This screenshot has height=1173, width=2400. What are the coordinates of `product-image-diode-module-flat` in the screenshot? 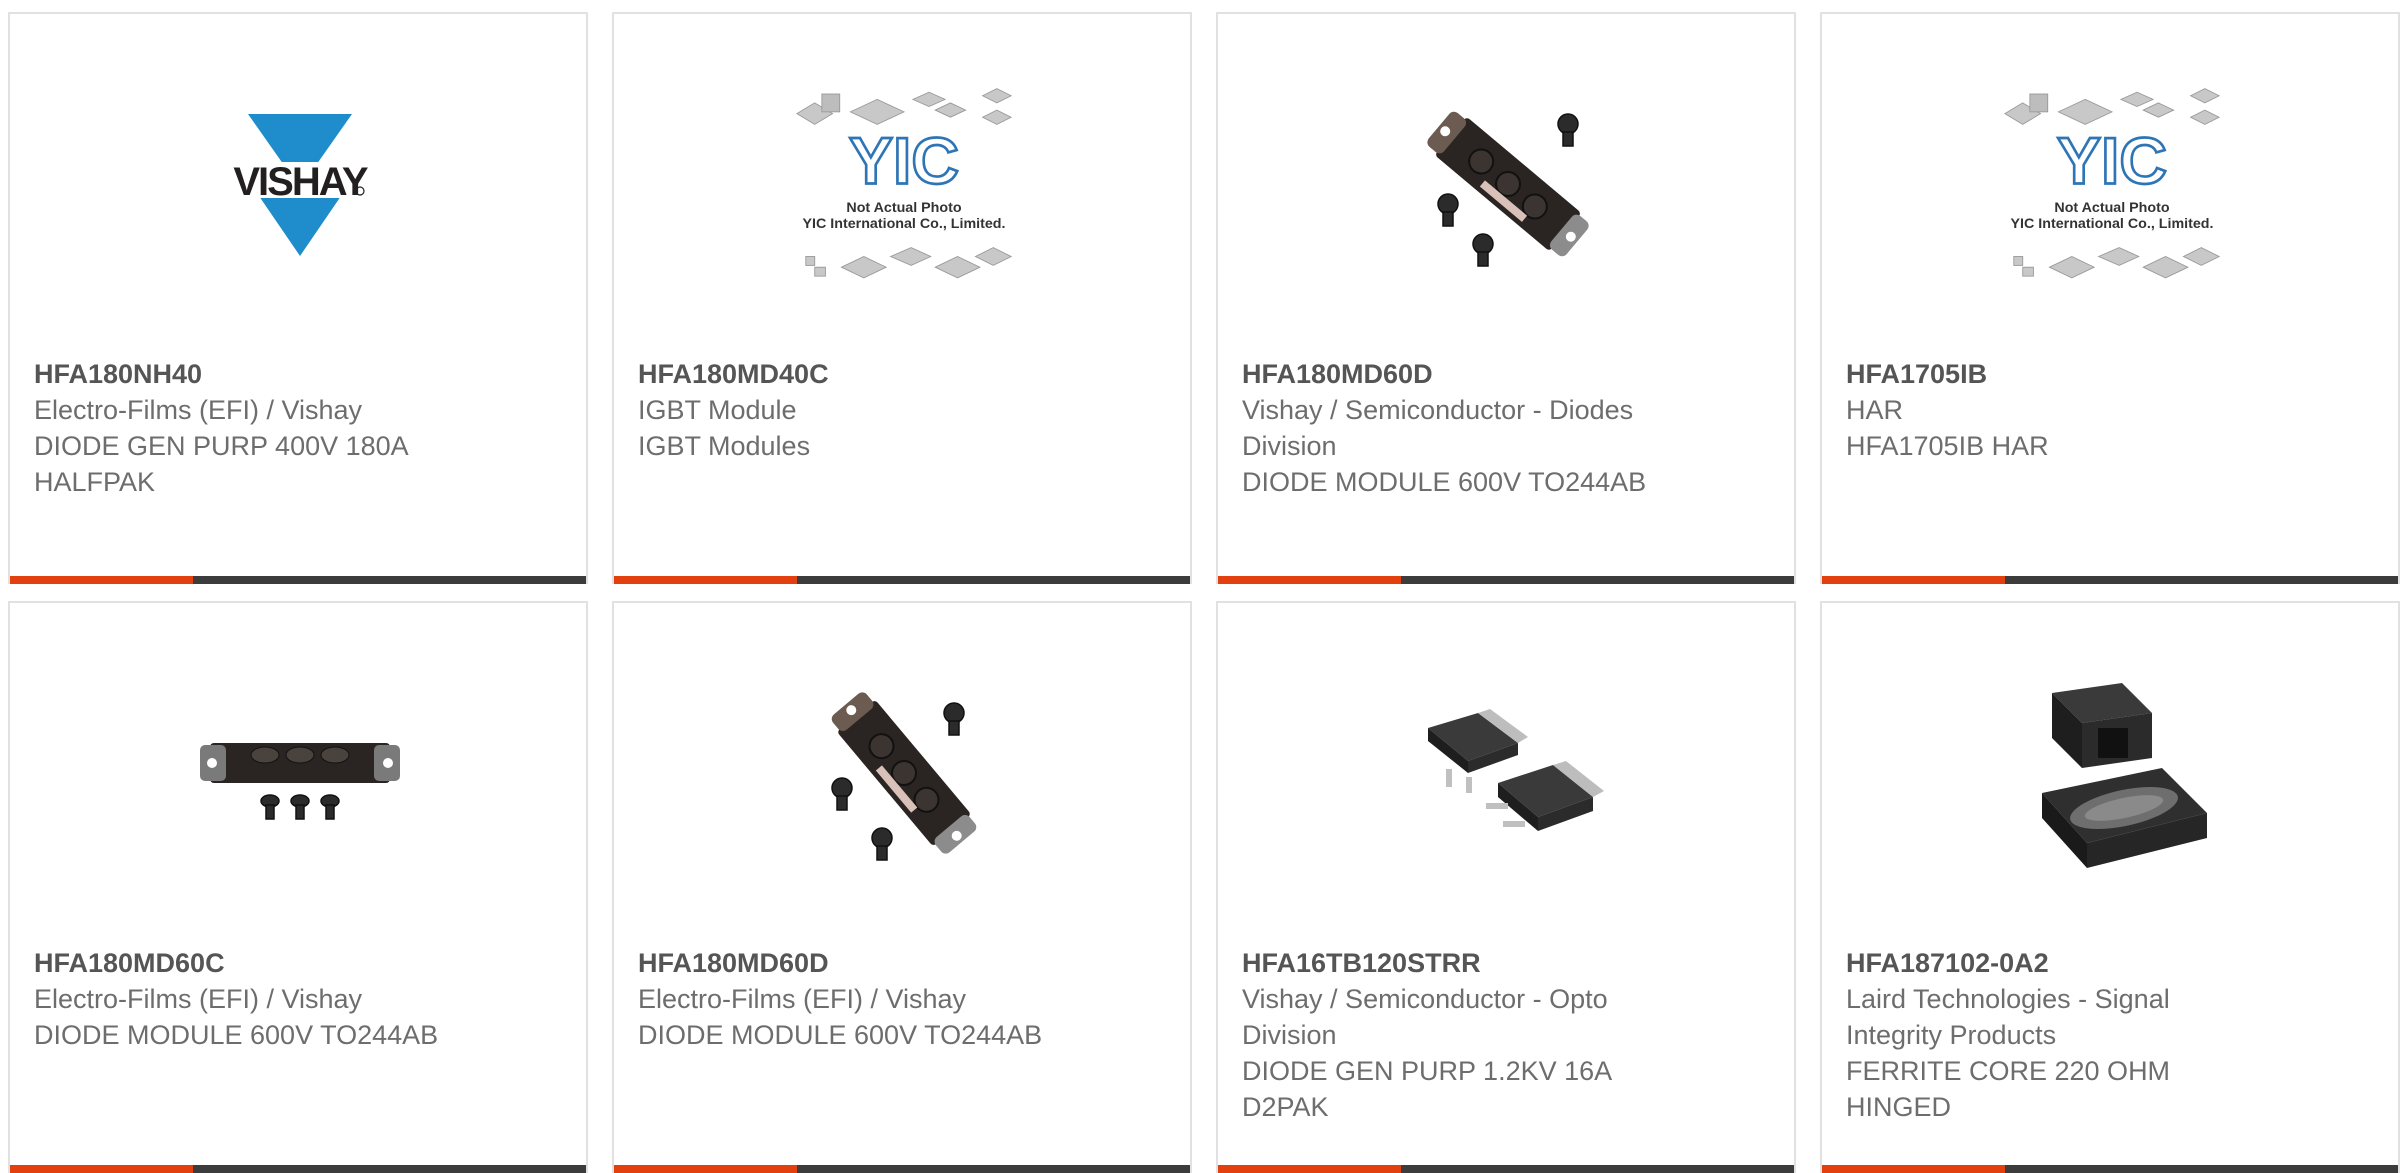 It's located at (300, 773).